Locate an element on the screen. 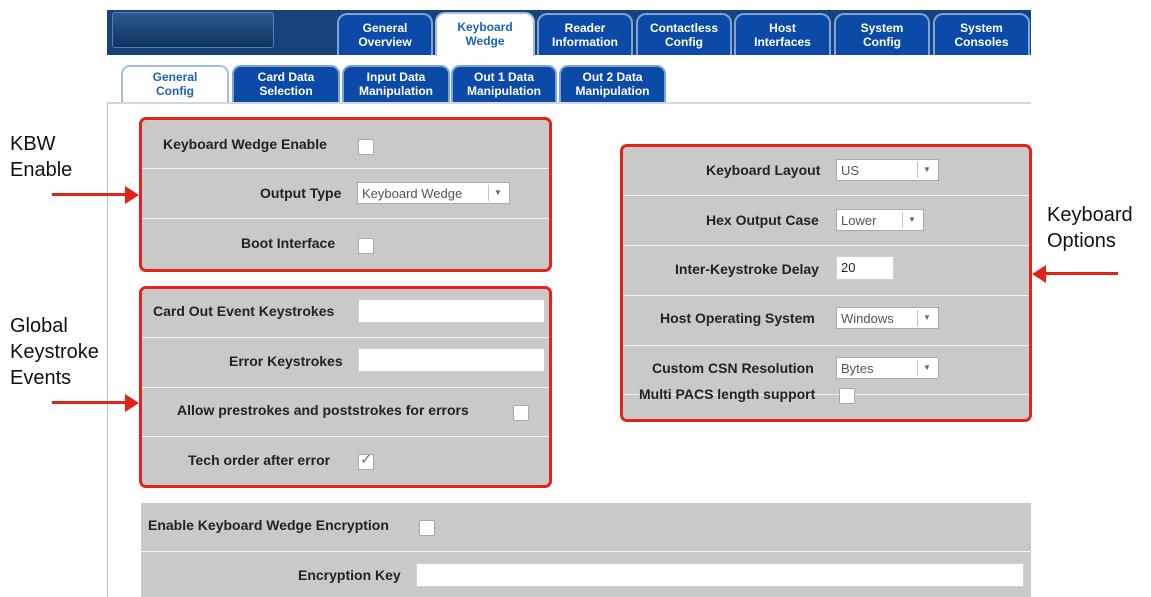  global-annotation-line2: Keystroke is located at coordinates (54, 352).